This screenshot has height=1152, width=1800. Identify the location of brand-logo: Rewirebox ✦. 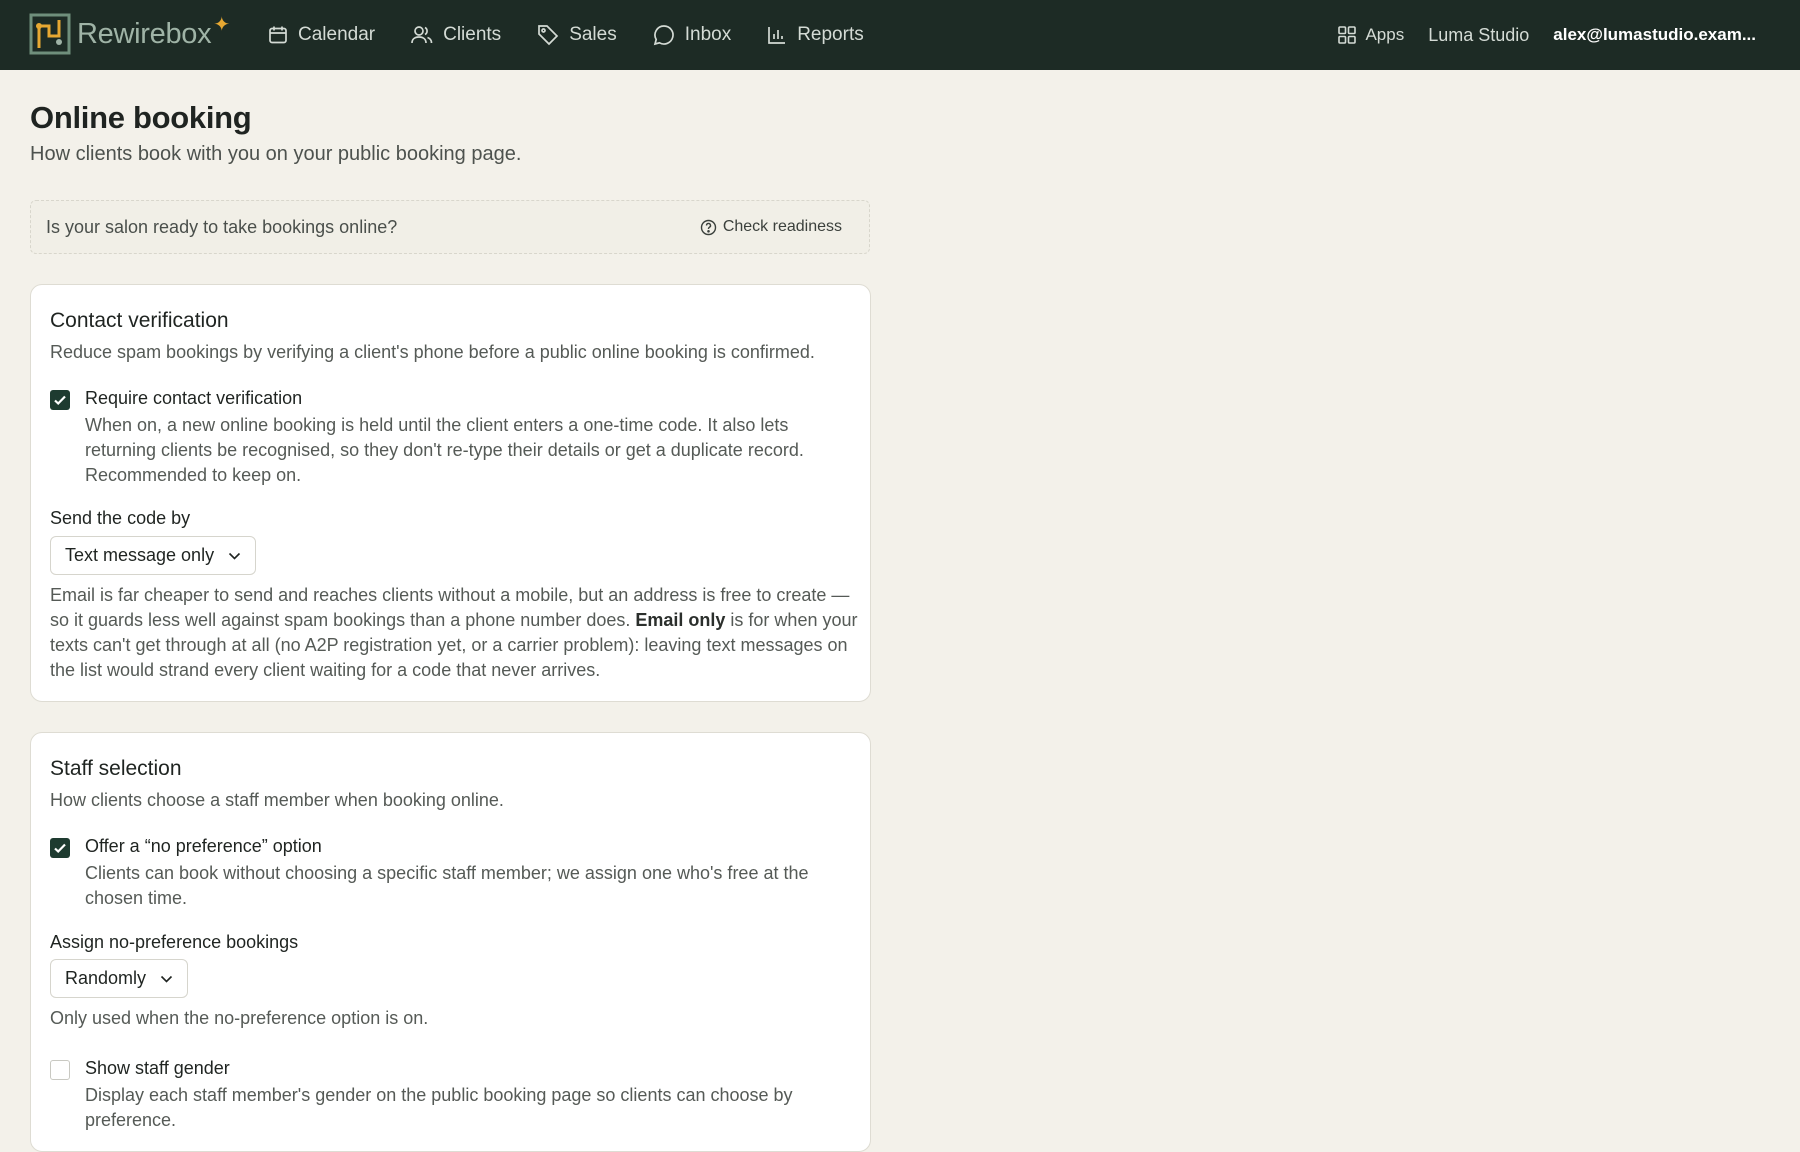
(129, 34).